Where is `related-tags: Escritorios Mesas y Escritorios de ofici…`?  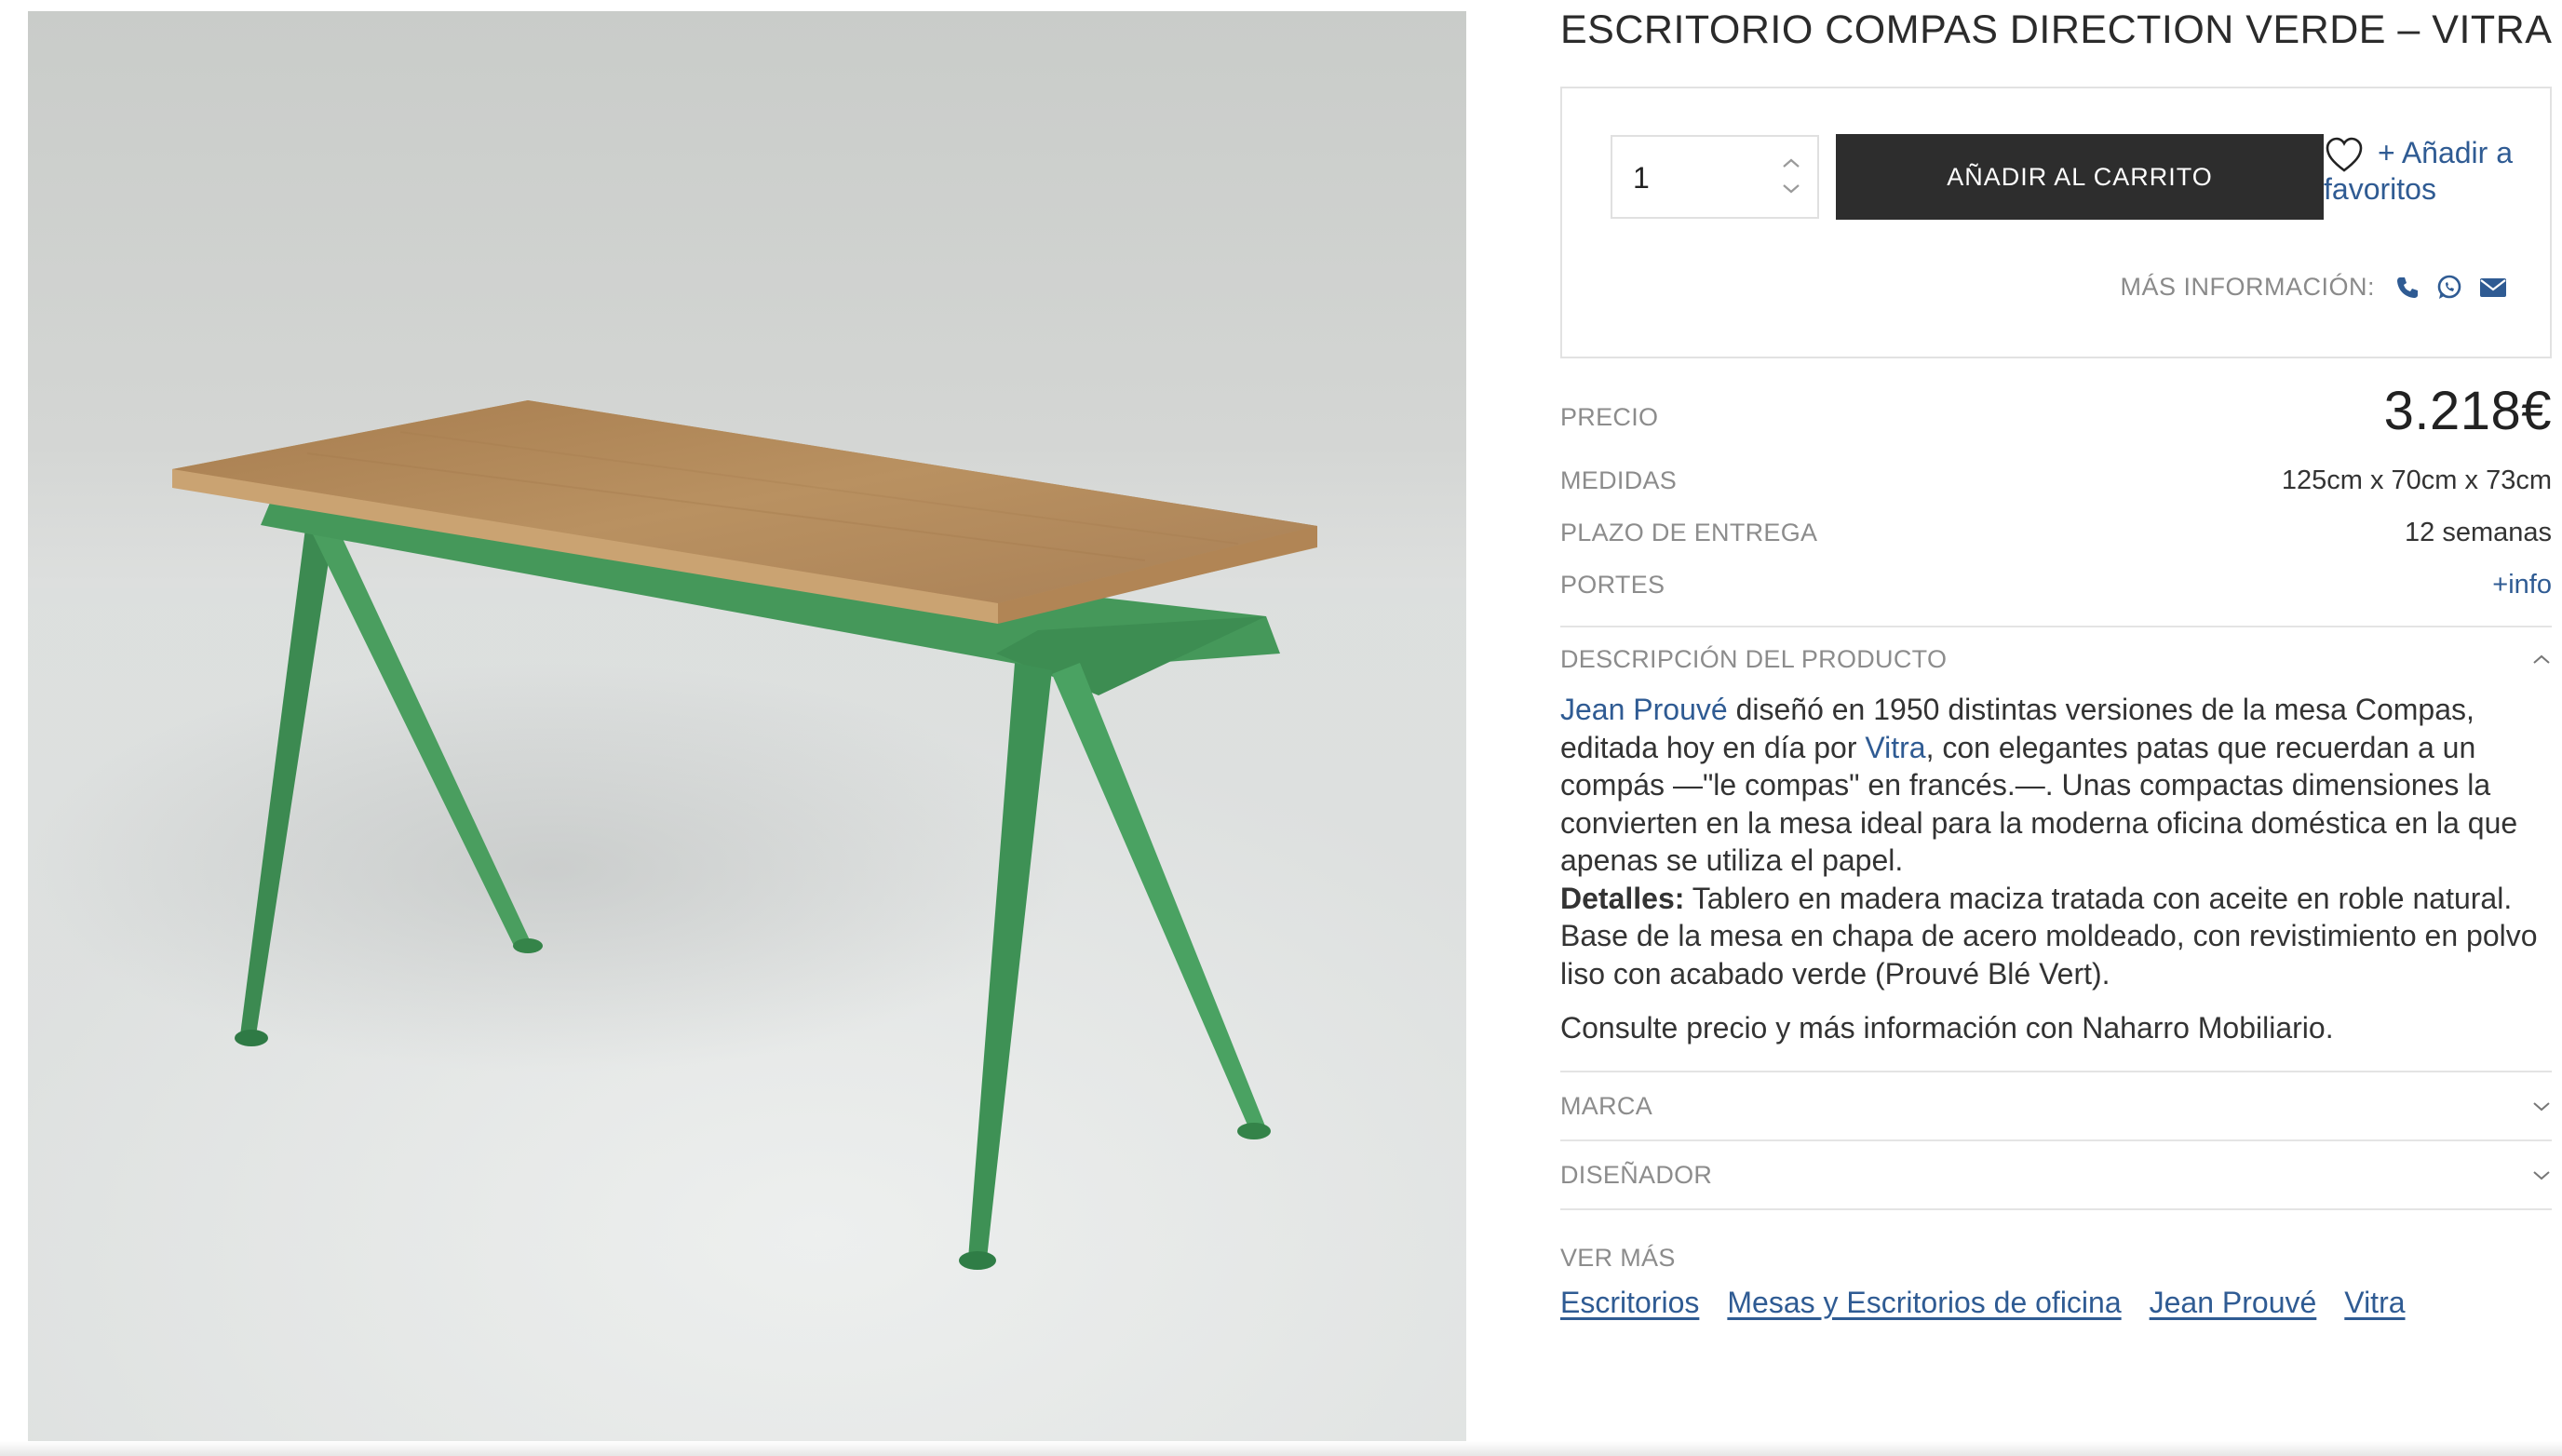
related-tags: Escritorios Mesas y Escritorios de ofici… is located at coordinates (1983, 1303).